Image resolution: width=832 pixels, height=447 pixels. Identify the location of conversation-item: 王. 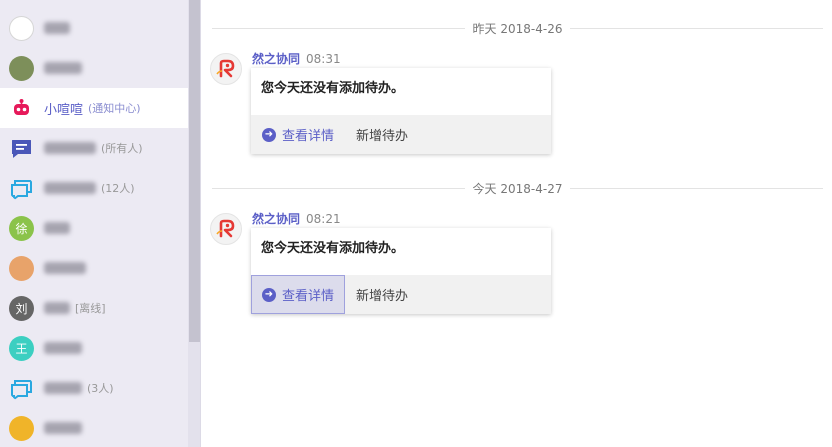
(94, 348).